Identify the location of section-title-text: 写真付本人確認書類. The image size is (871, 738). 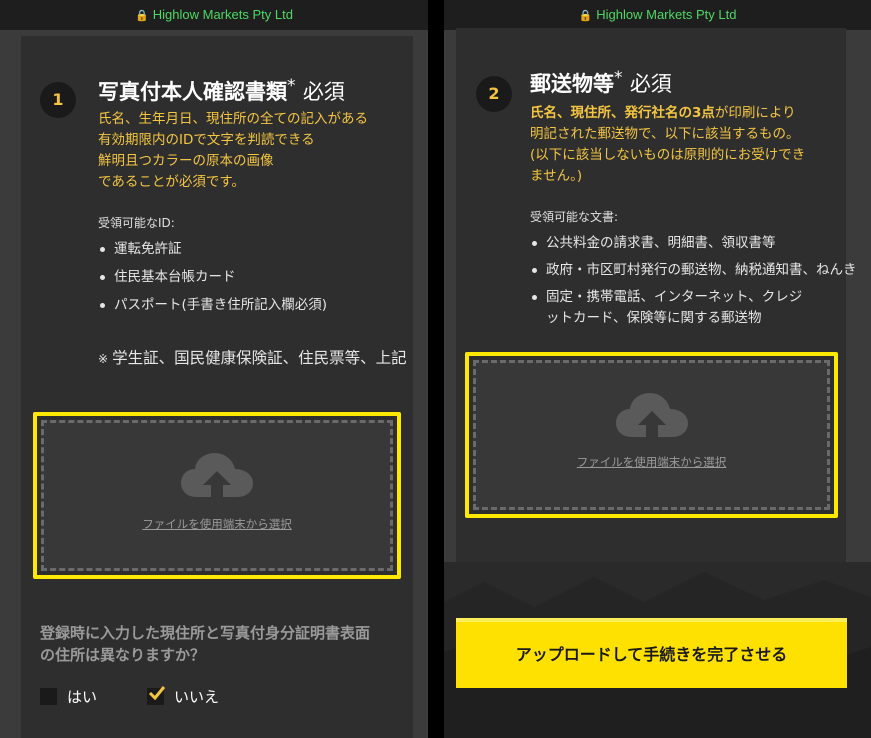
(192, 92).